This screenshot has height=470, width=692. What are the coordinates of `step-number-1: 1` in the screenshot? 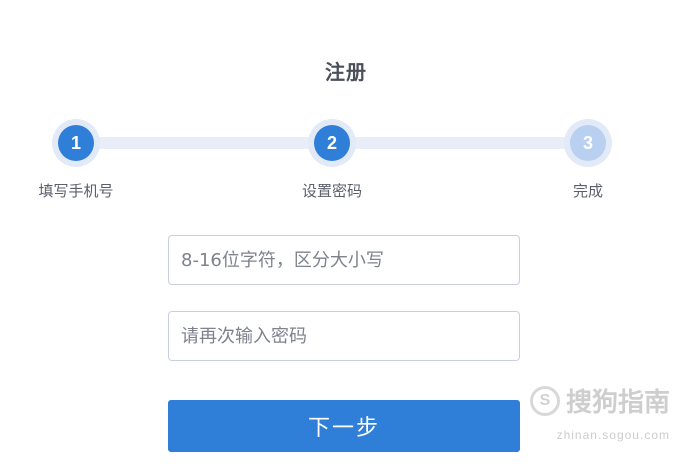 It's located at (76, 143).